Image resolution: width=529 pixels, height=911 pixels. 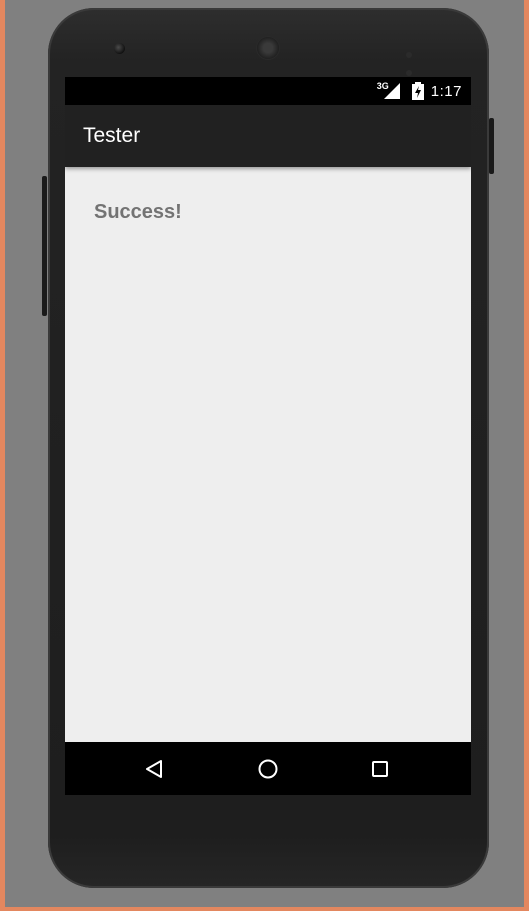 I want to click on cell-signal-icon: 3G, so click(x=388, y=90).